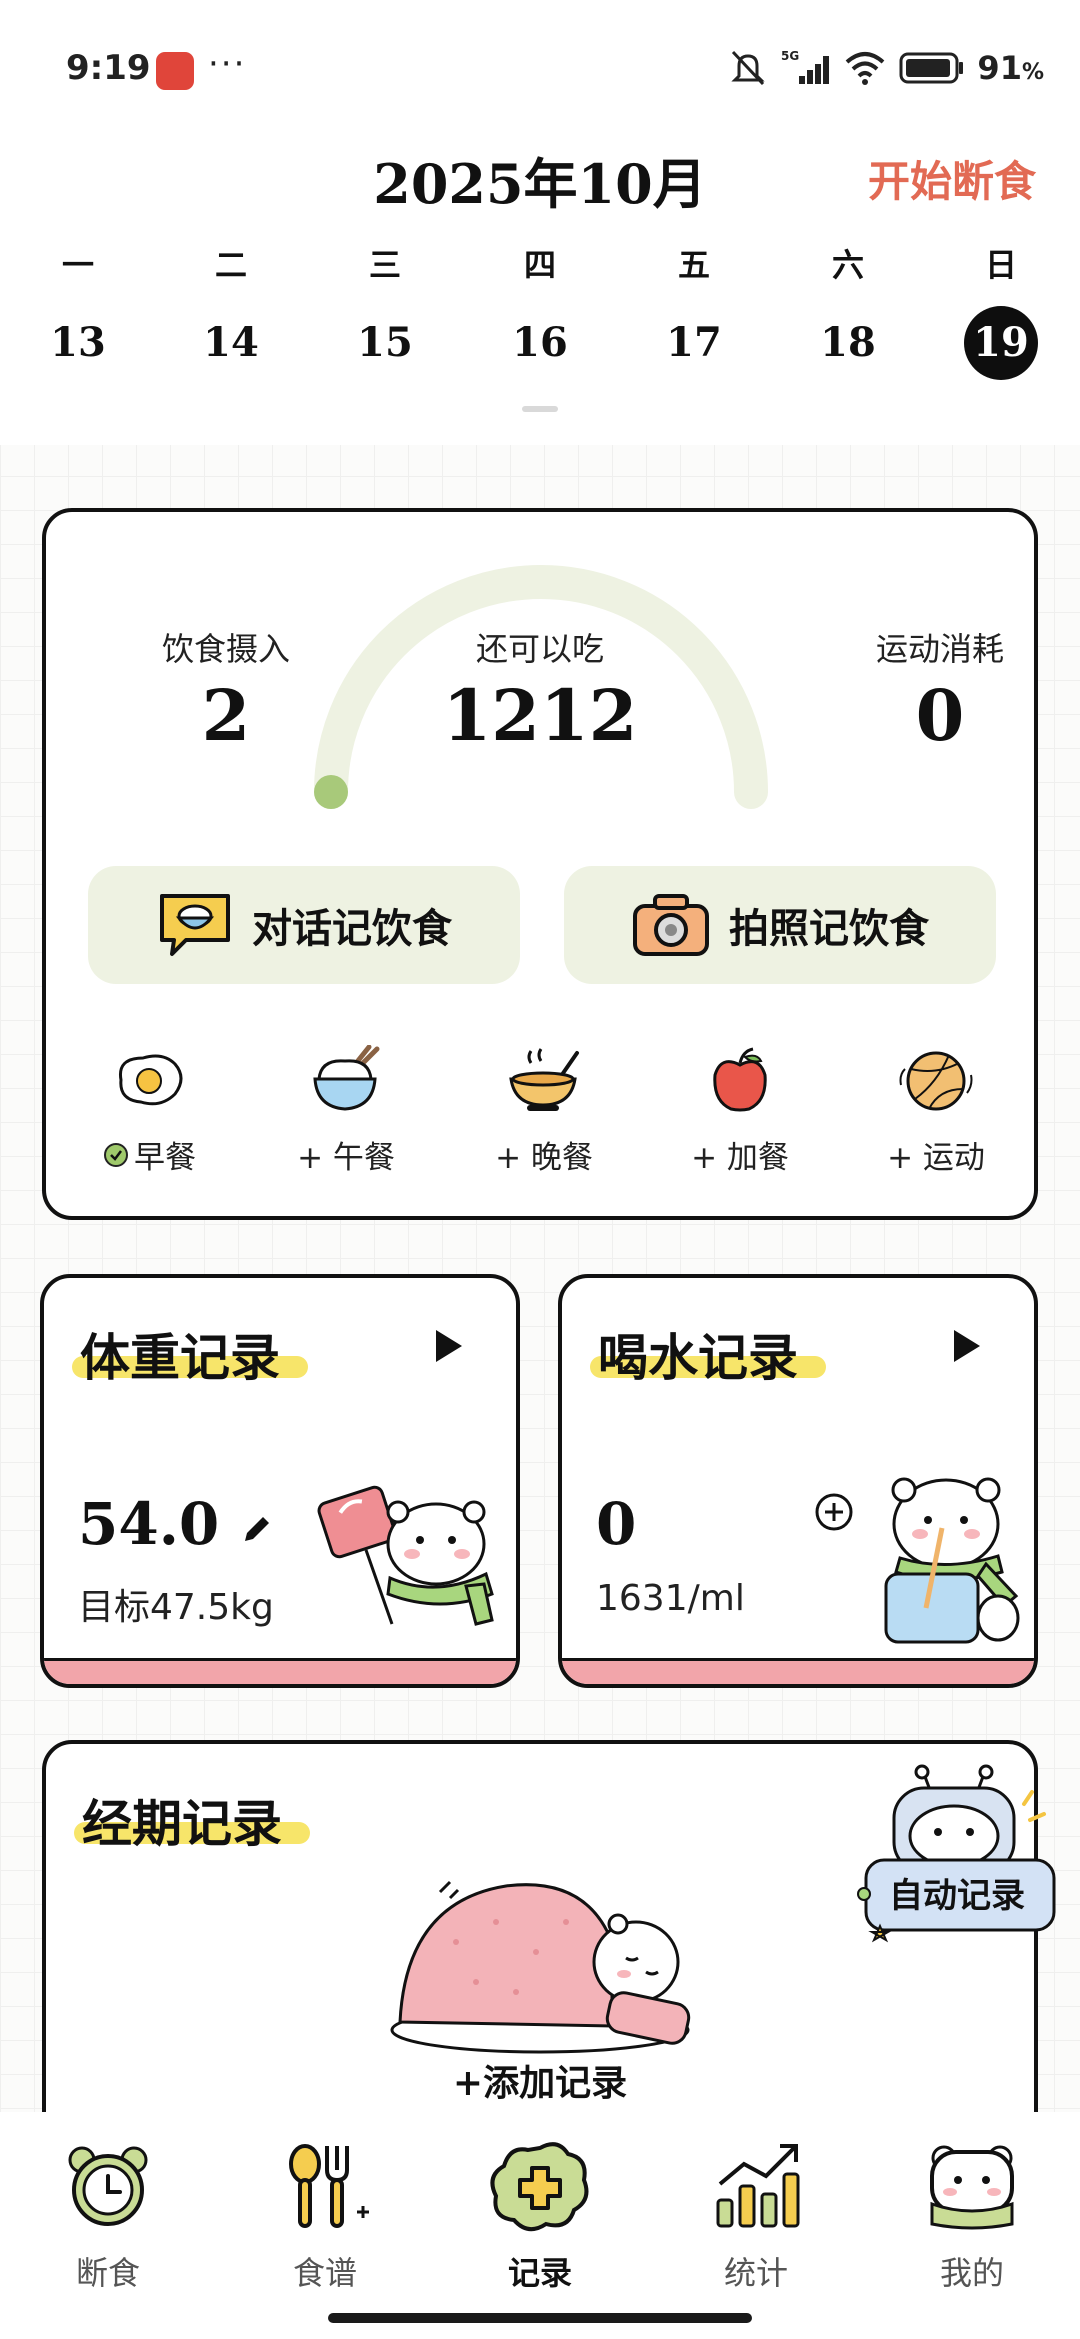 The width and height of the screenshot is (1080, 2339). I want to click on nav-label: 食谱, so click(324, 2273).